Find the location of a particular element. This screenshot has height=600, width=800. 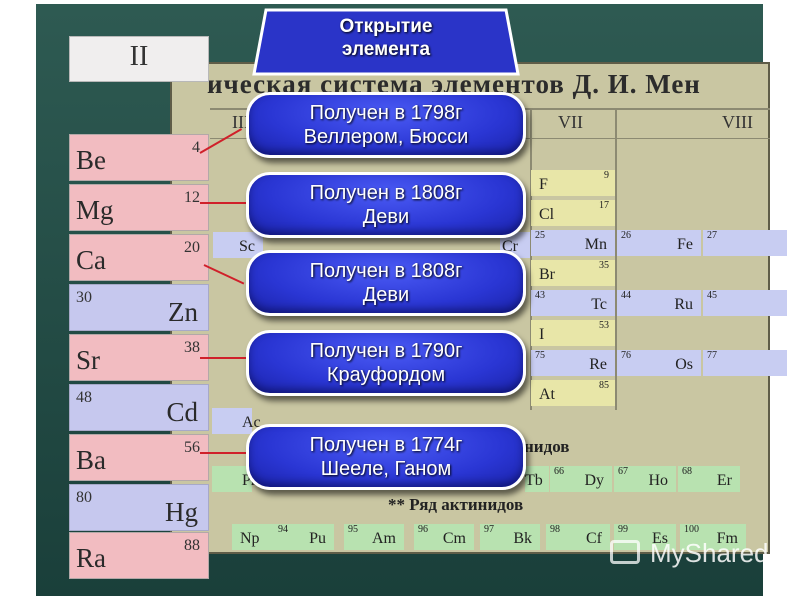

bg-cell-number: 9 is located at coordinates (606, 175).